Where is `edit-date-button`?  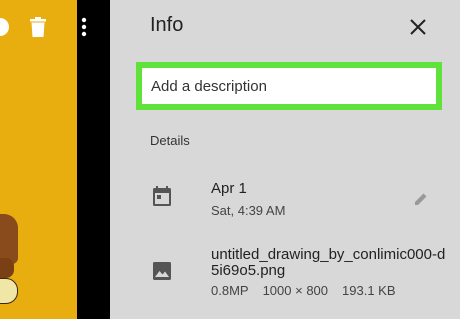
edit-date-button is located at coordinates (421, 199).